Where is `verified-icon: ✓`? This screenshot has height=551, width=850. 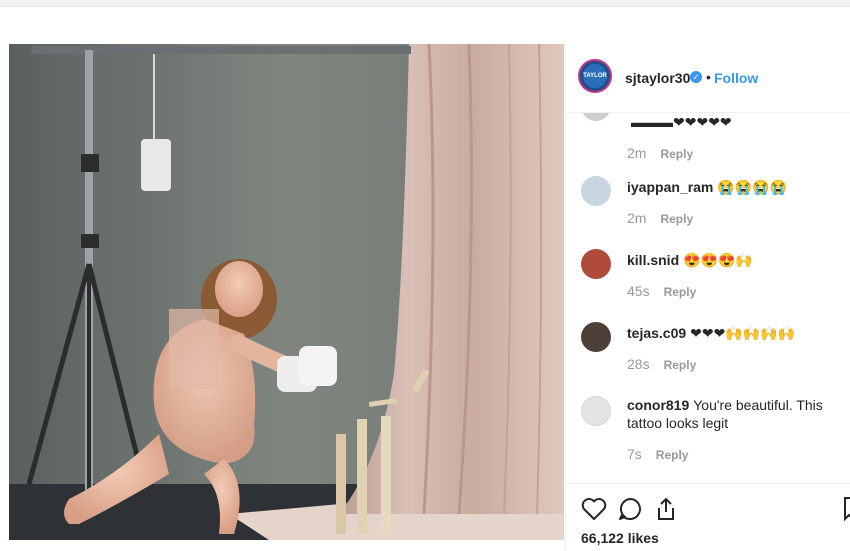 verified-icon: ✓ is located at coordinates (696, 77).